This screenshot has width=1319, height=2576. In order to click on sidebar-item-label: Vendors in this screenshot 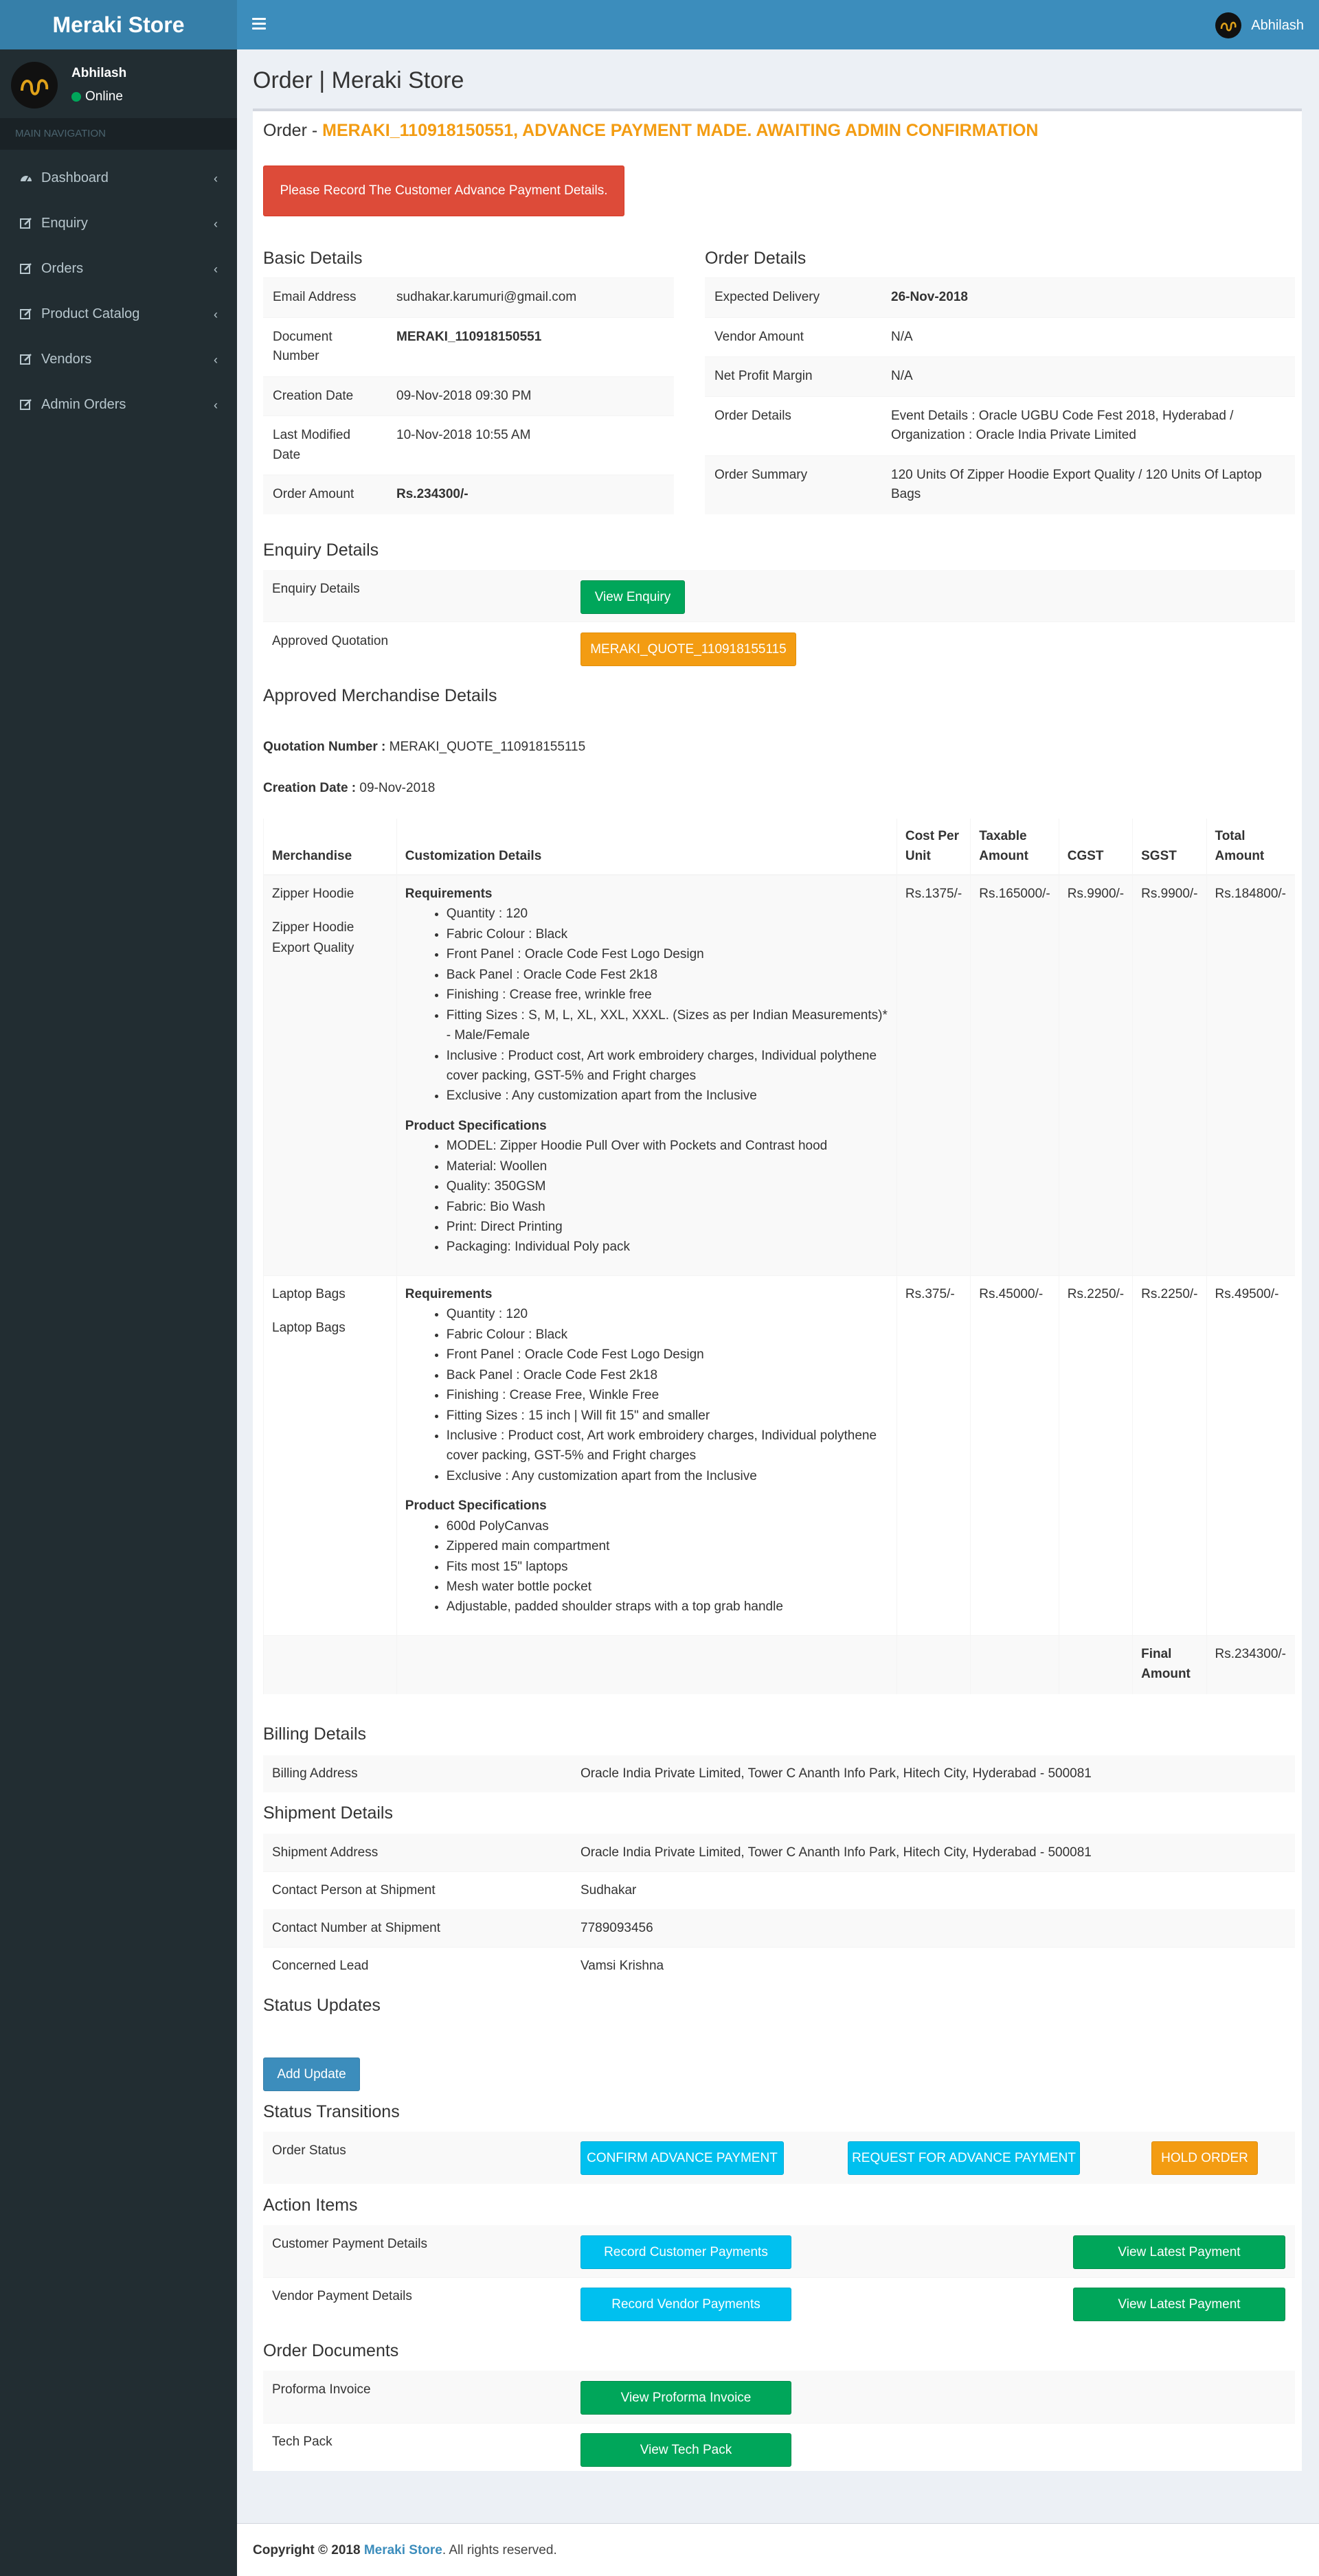, I will do `click(66, 359)`.